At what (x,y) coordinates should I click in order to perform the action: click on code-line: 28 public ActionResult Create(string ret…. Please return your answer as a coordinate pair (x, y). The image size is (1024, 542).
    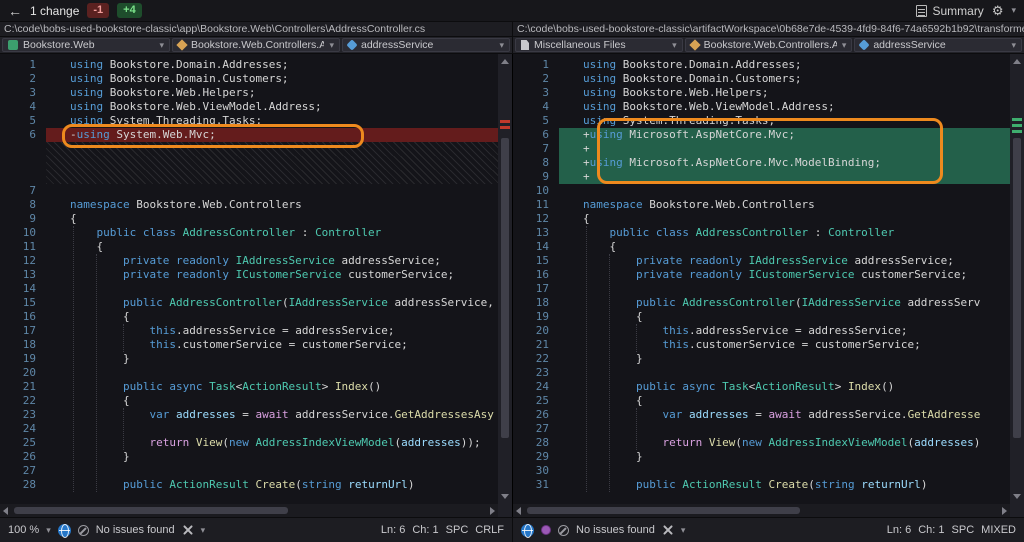
    Looking at the image, I should click on (249, 485).